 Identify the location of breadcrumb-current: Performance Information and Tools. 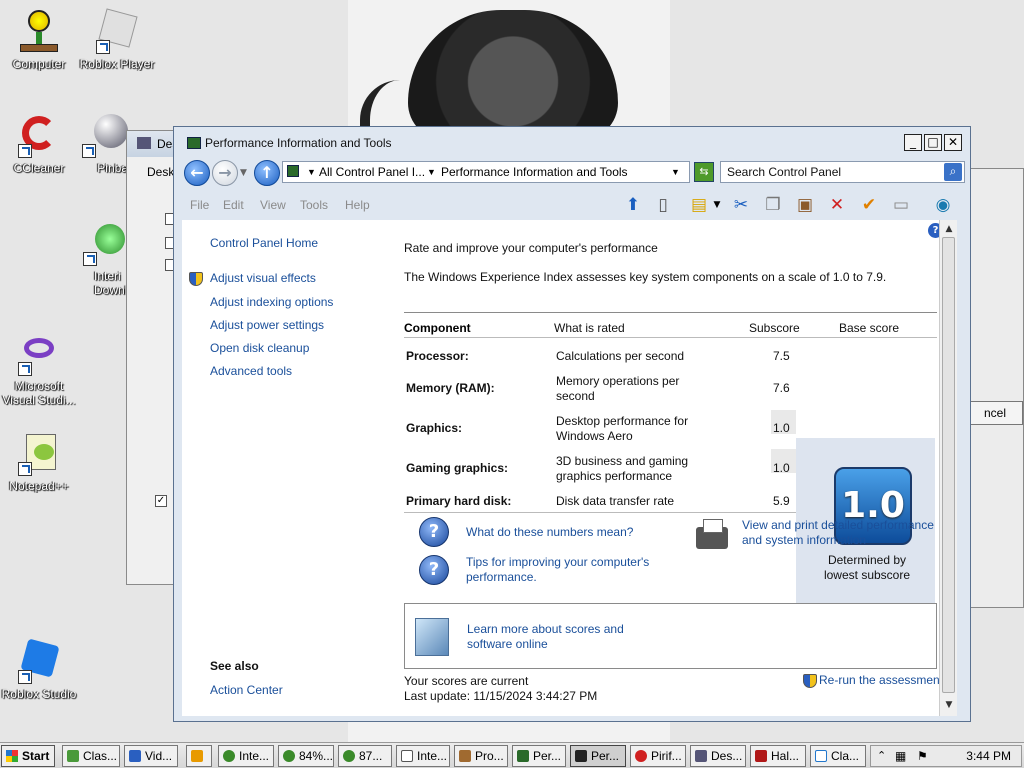
(534, 172).